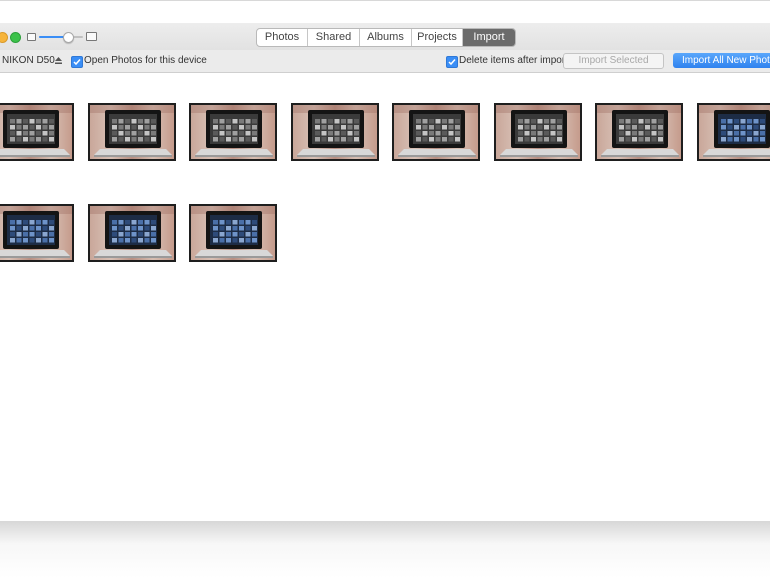  Describe the element at coordinates (513, 60) in the screenshot. I see `delete-after-import-label: Delete items after import` at that location.